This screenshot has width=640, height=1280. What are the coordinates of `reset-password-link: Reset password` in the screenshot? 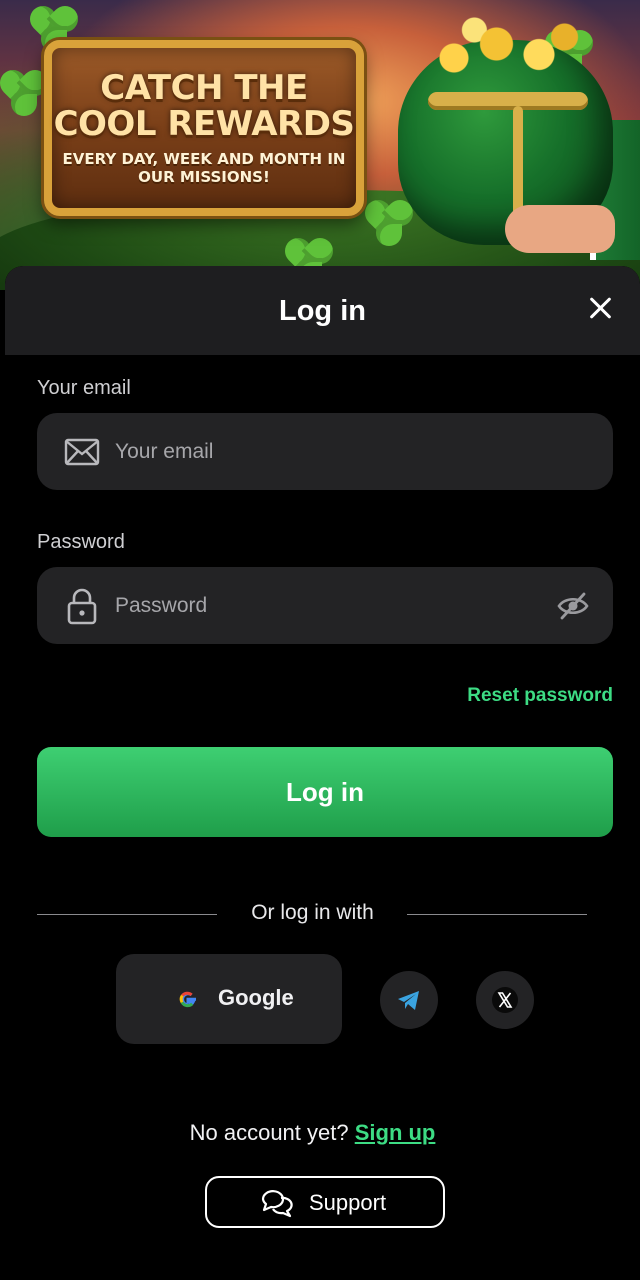 It's located at (540, 696).